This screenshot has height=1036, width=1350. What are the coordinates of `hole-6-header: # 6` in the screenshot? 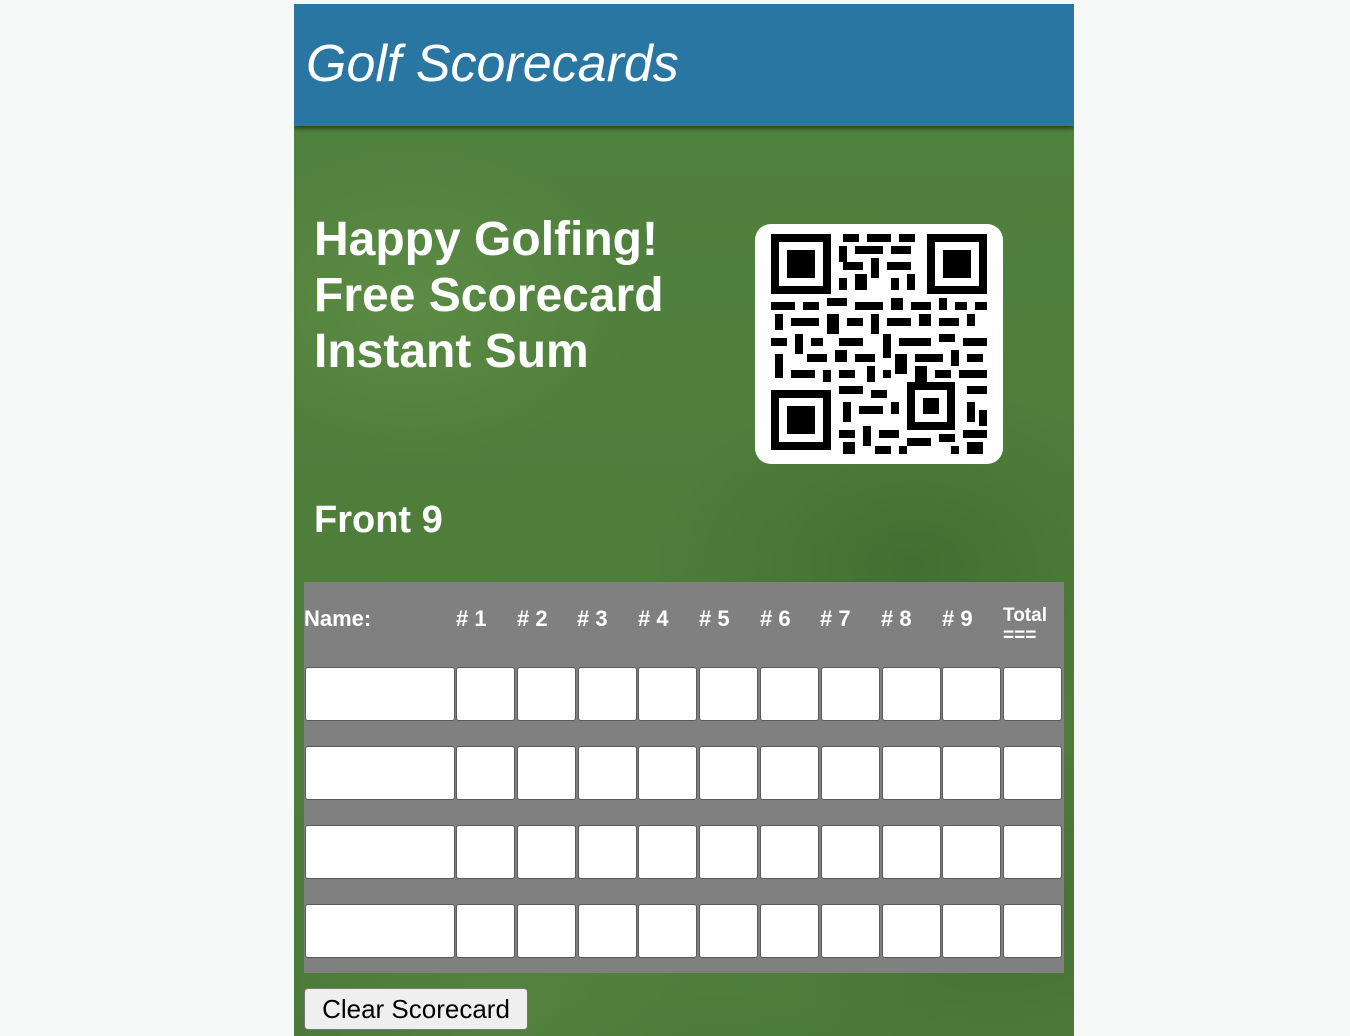 It's located at (790, 622).